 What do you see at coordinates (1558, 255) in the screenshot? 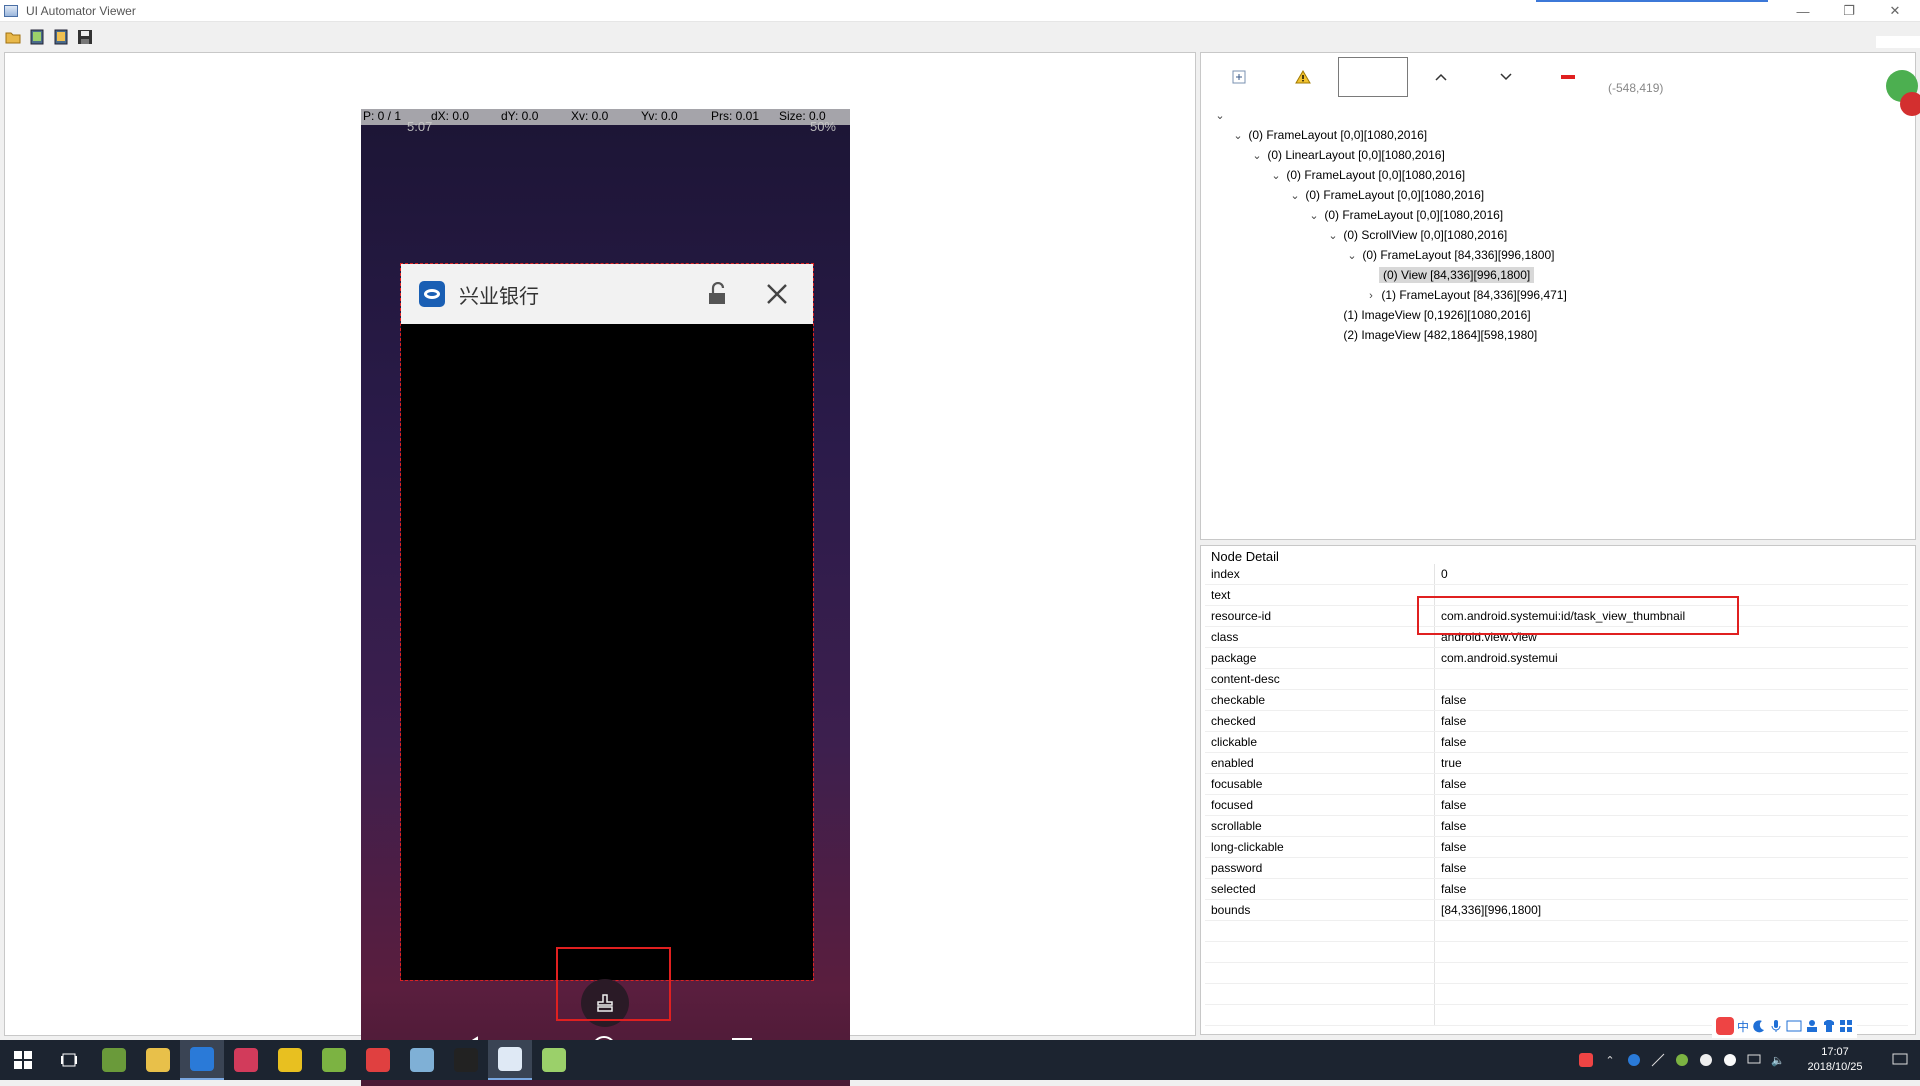
I see `tree-node: ⌄ (0) FrameLayout [84,336][996,1800]` at bounding box center [1558, 255].